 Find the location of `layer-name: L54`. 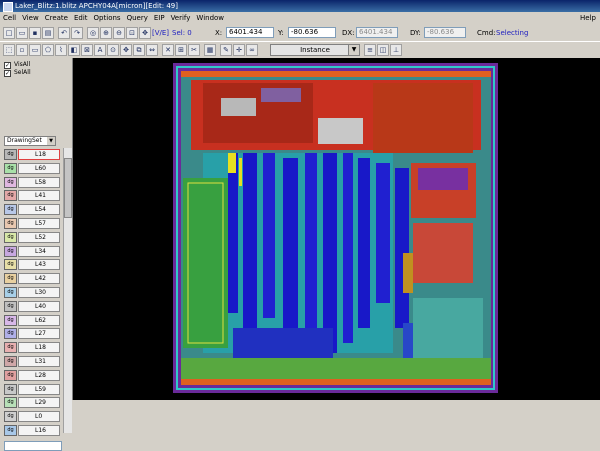

layer-name: L54 is located at coordinates (39, 210).